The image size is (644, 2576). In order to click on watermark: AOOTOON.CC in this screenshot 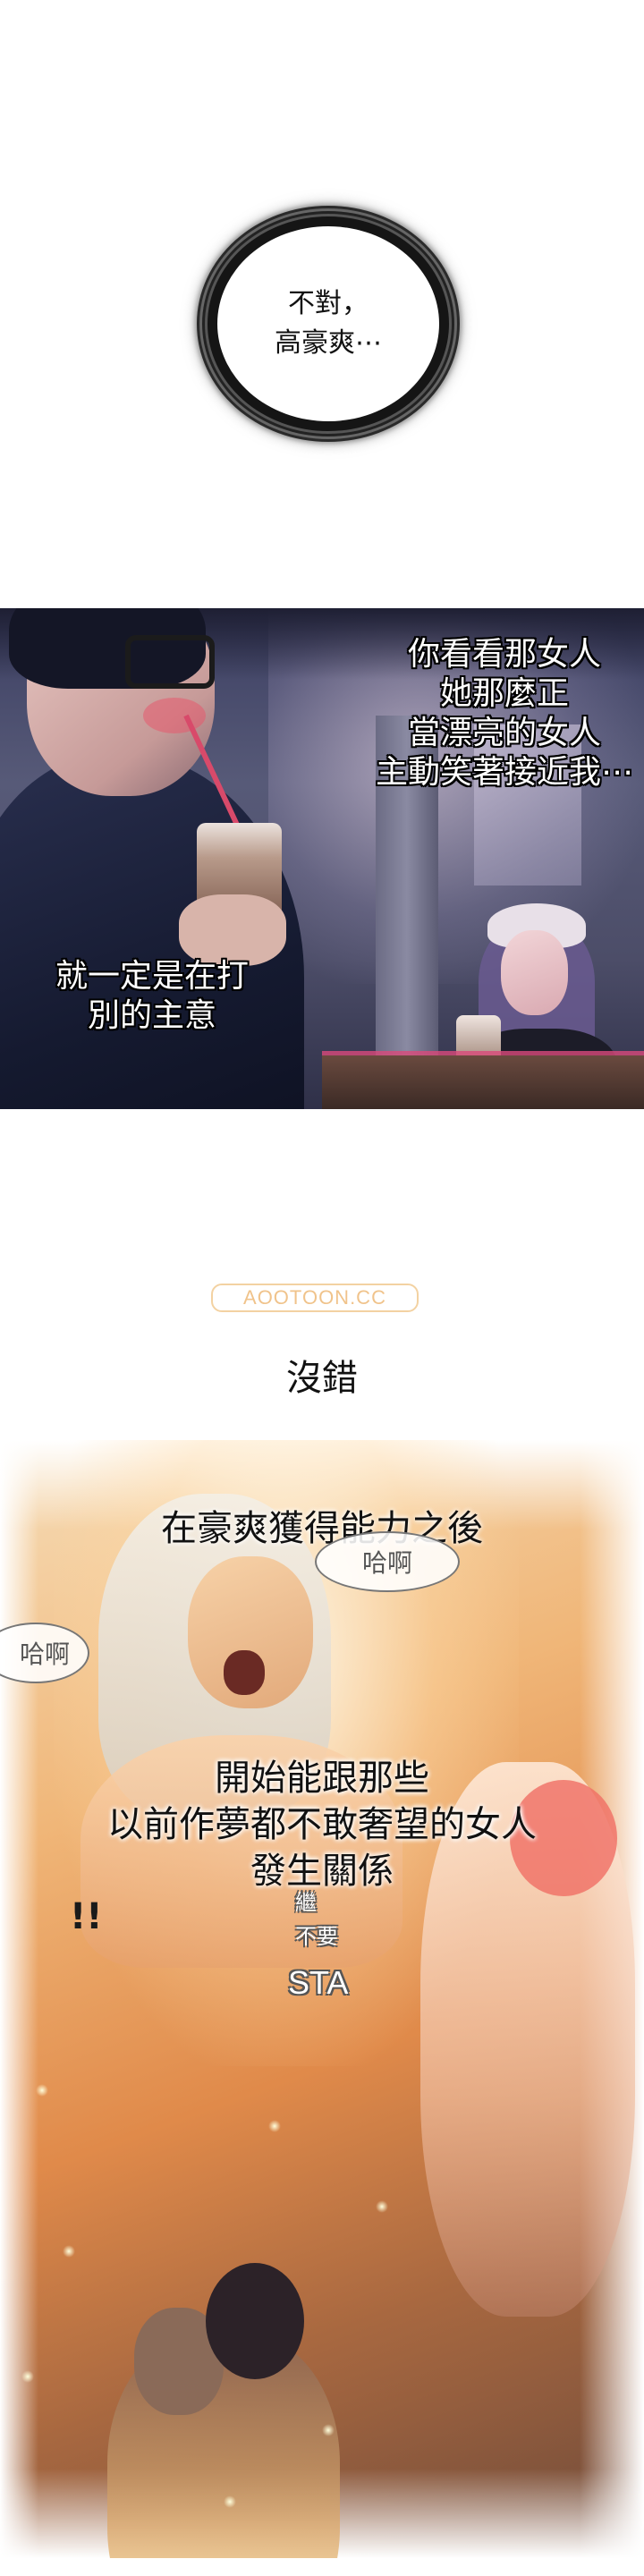, I will do `click(315, 1298)`.